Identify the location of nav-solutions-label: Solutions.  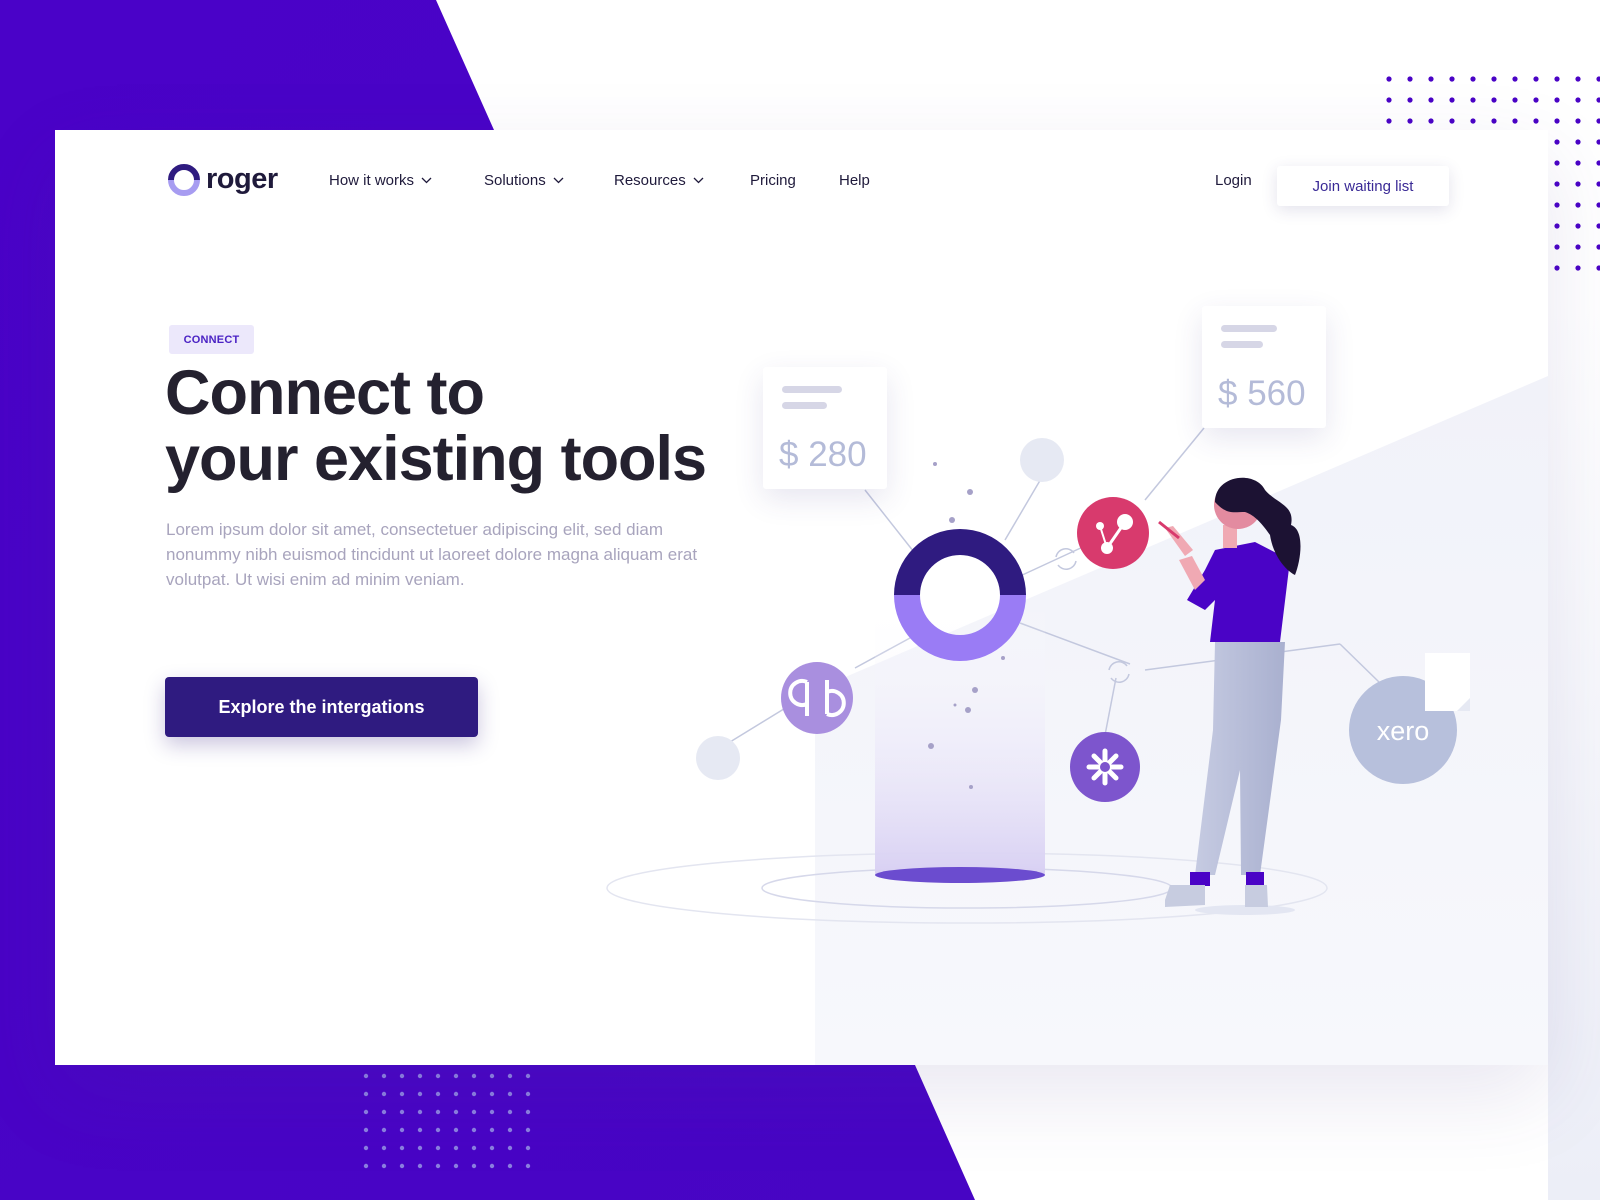
(515, 180).